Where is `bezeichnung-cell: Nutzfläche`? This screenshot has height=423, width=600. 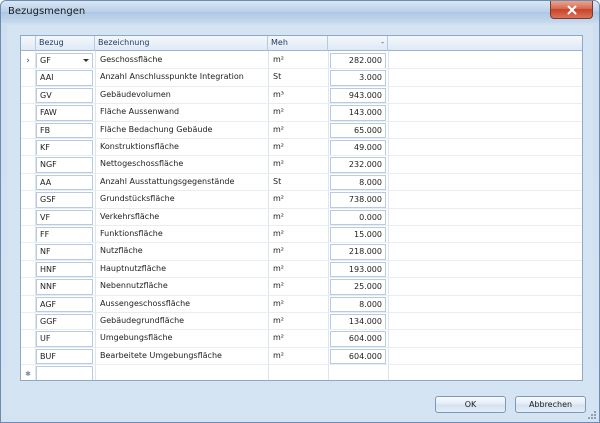 bezeichnung-cell: Nutzfläche is located at coordinates (182, 252).